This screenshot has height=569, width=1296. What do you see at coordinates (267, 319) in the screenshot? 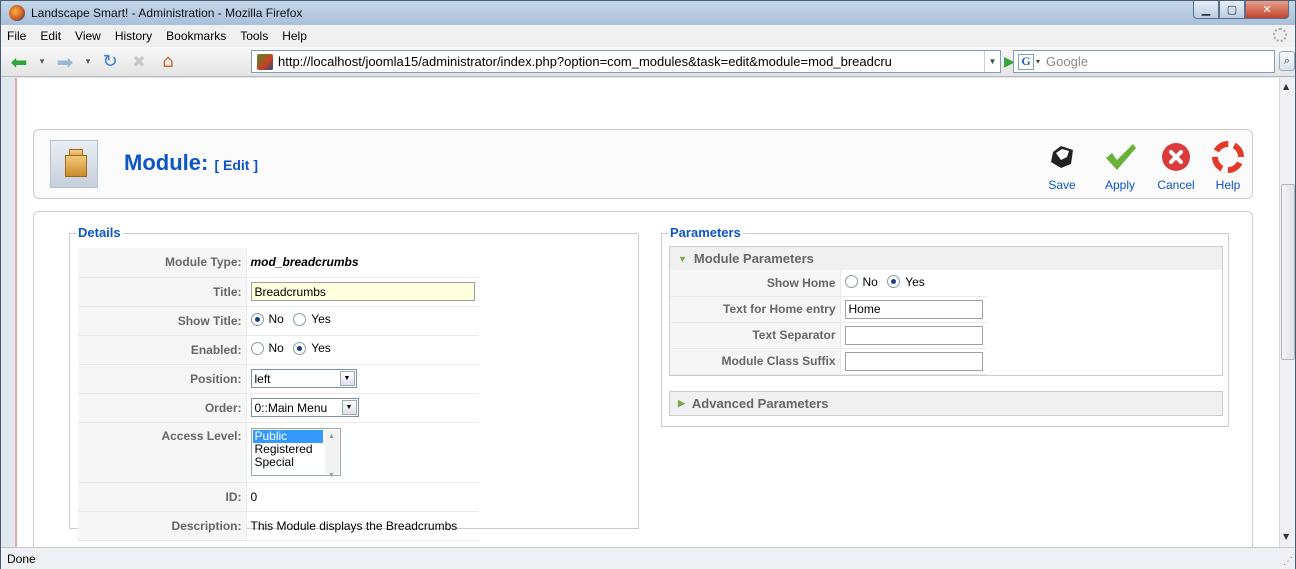
I see `show-title-no-radio: No` at bounding box center [267, 319].